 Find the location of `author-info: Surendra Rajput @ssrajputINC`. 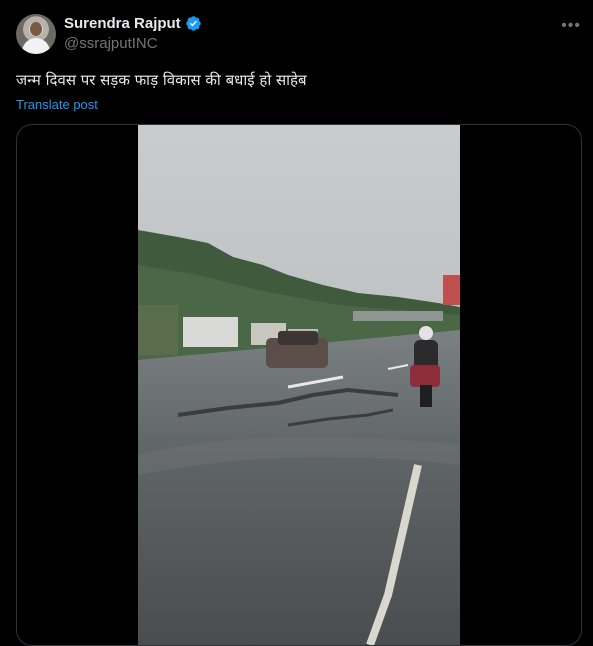

author-info: Surendra Rajput @ssrajputINC is located at coordinates (133, 33).